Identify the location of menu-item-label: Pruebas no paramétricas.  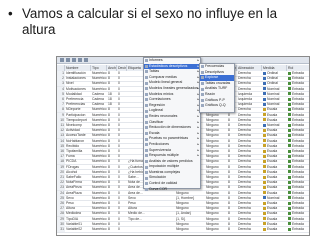
(169, 138).